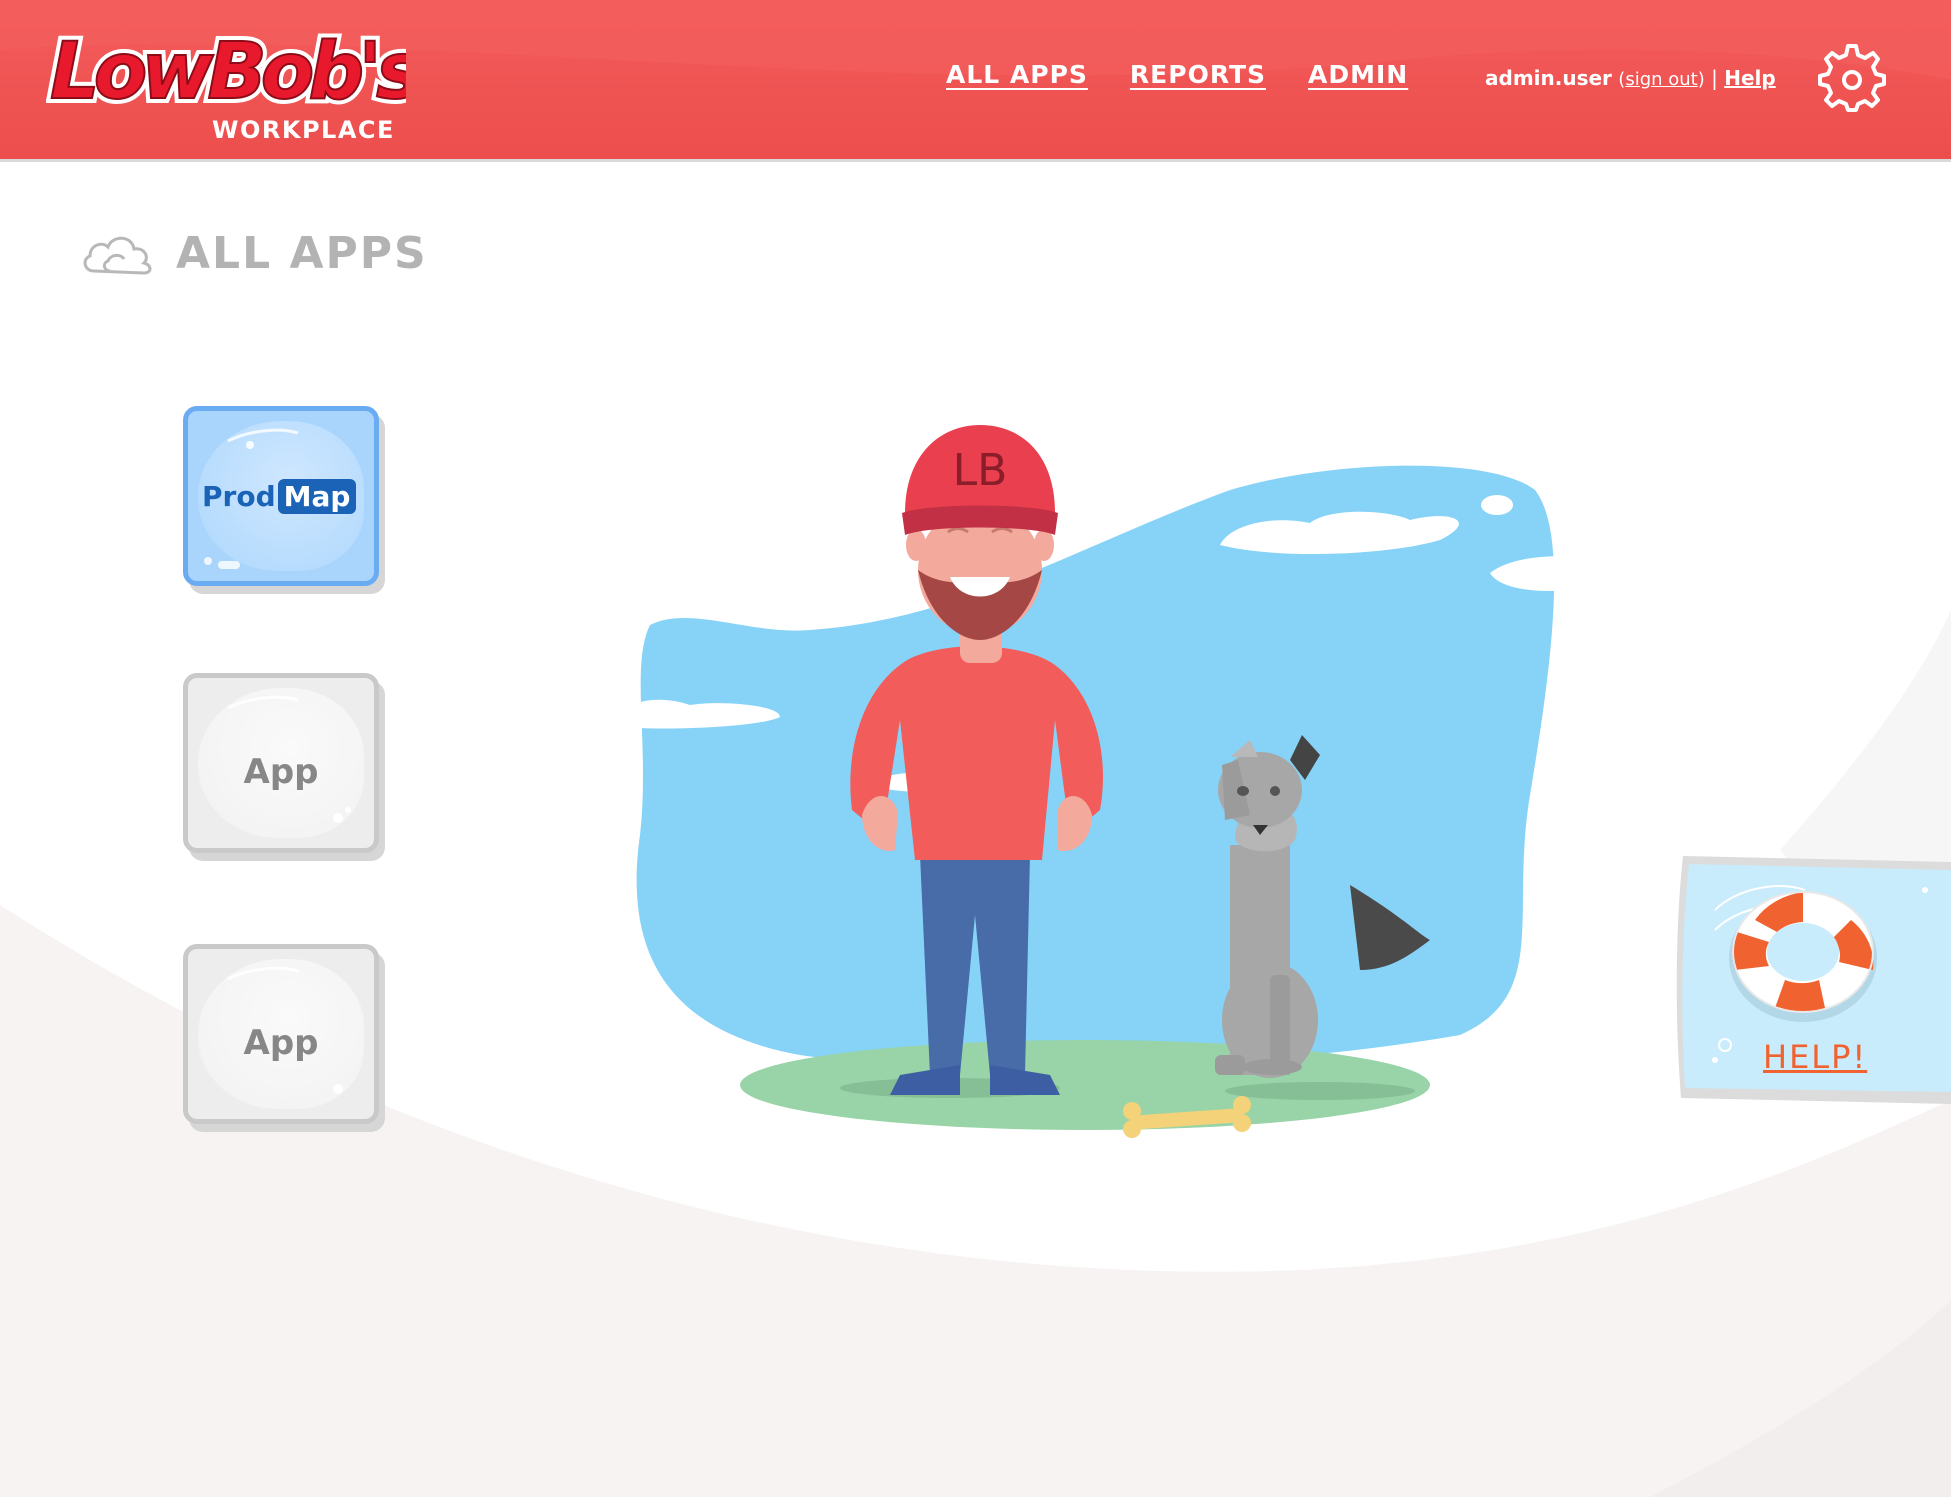 The width and height of the screenshot is (1951, 1497). What do you see at coordinates (302, 253) in the screenshot?
I see `page-title-text: ALL APPS` at bounding box center [302, 253].